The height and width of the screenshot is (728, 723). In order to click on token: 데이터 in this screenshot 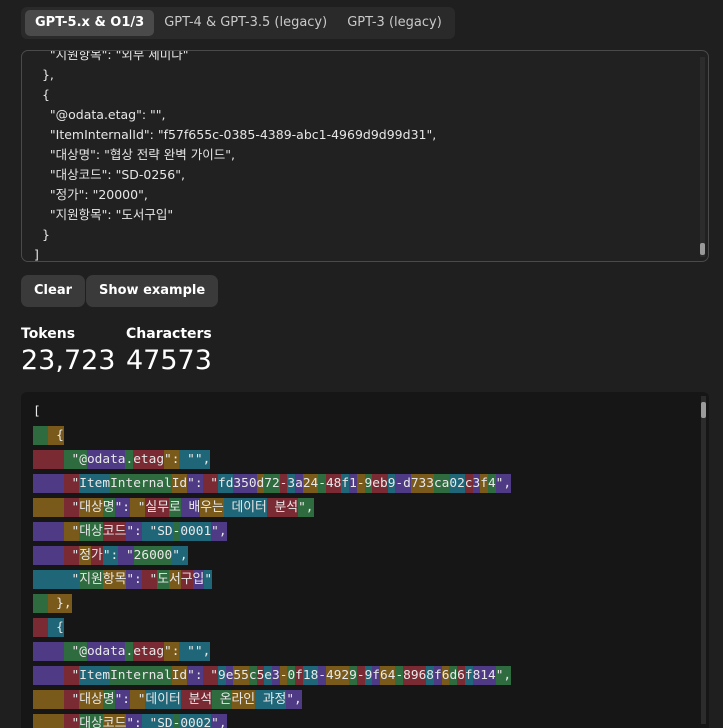, I will do `click(245, 507)`.